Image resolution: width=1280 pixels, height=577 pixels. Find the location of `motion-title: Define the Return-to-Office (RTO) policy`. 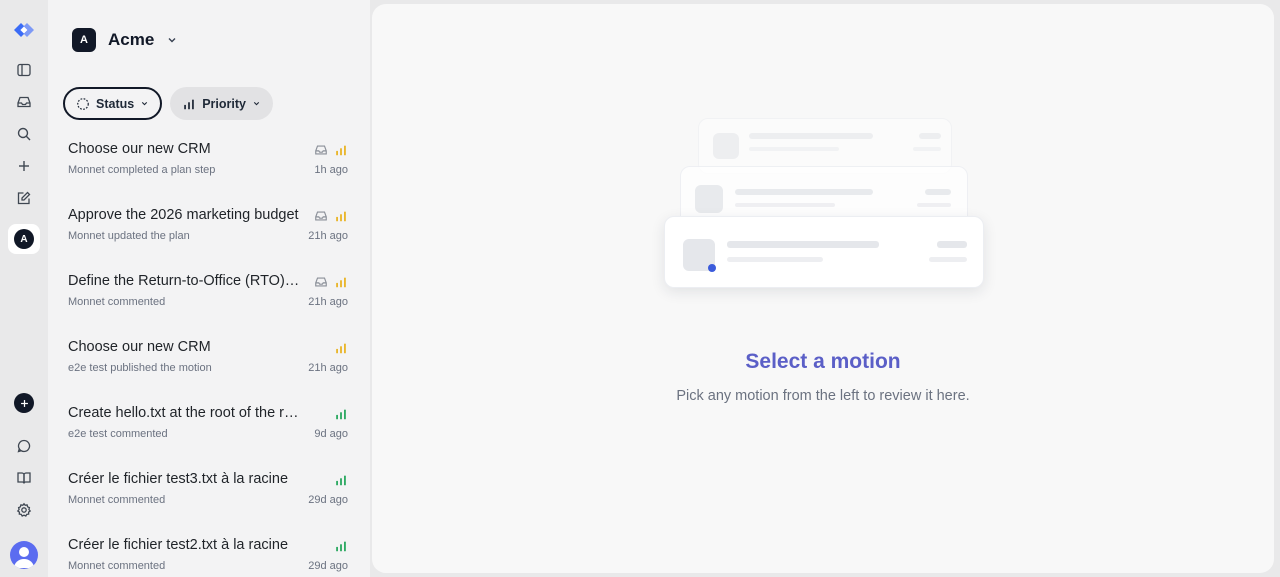

motion-title: Define the Return-to-Office (RTO) policy is located at coordinates (184, 281).